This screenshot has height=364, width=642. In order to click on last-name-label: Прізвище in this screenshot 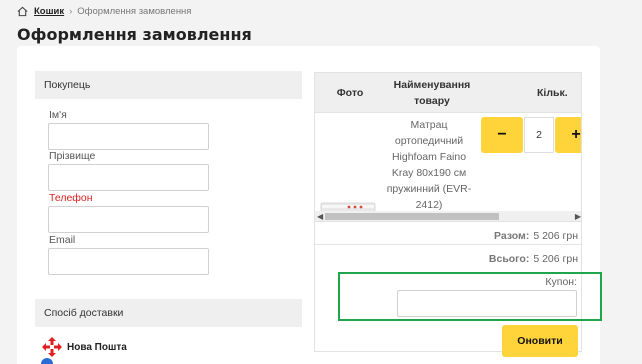, I will do `click(72, 156)`.